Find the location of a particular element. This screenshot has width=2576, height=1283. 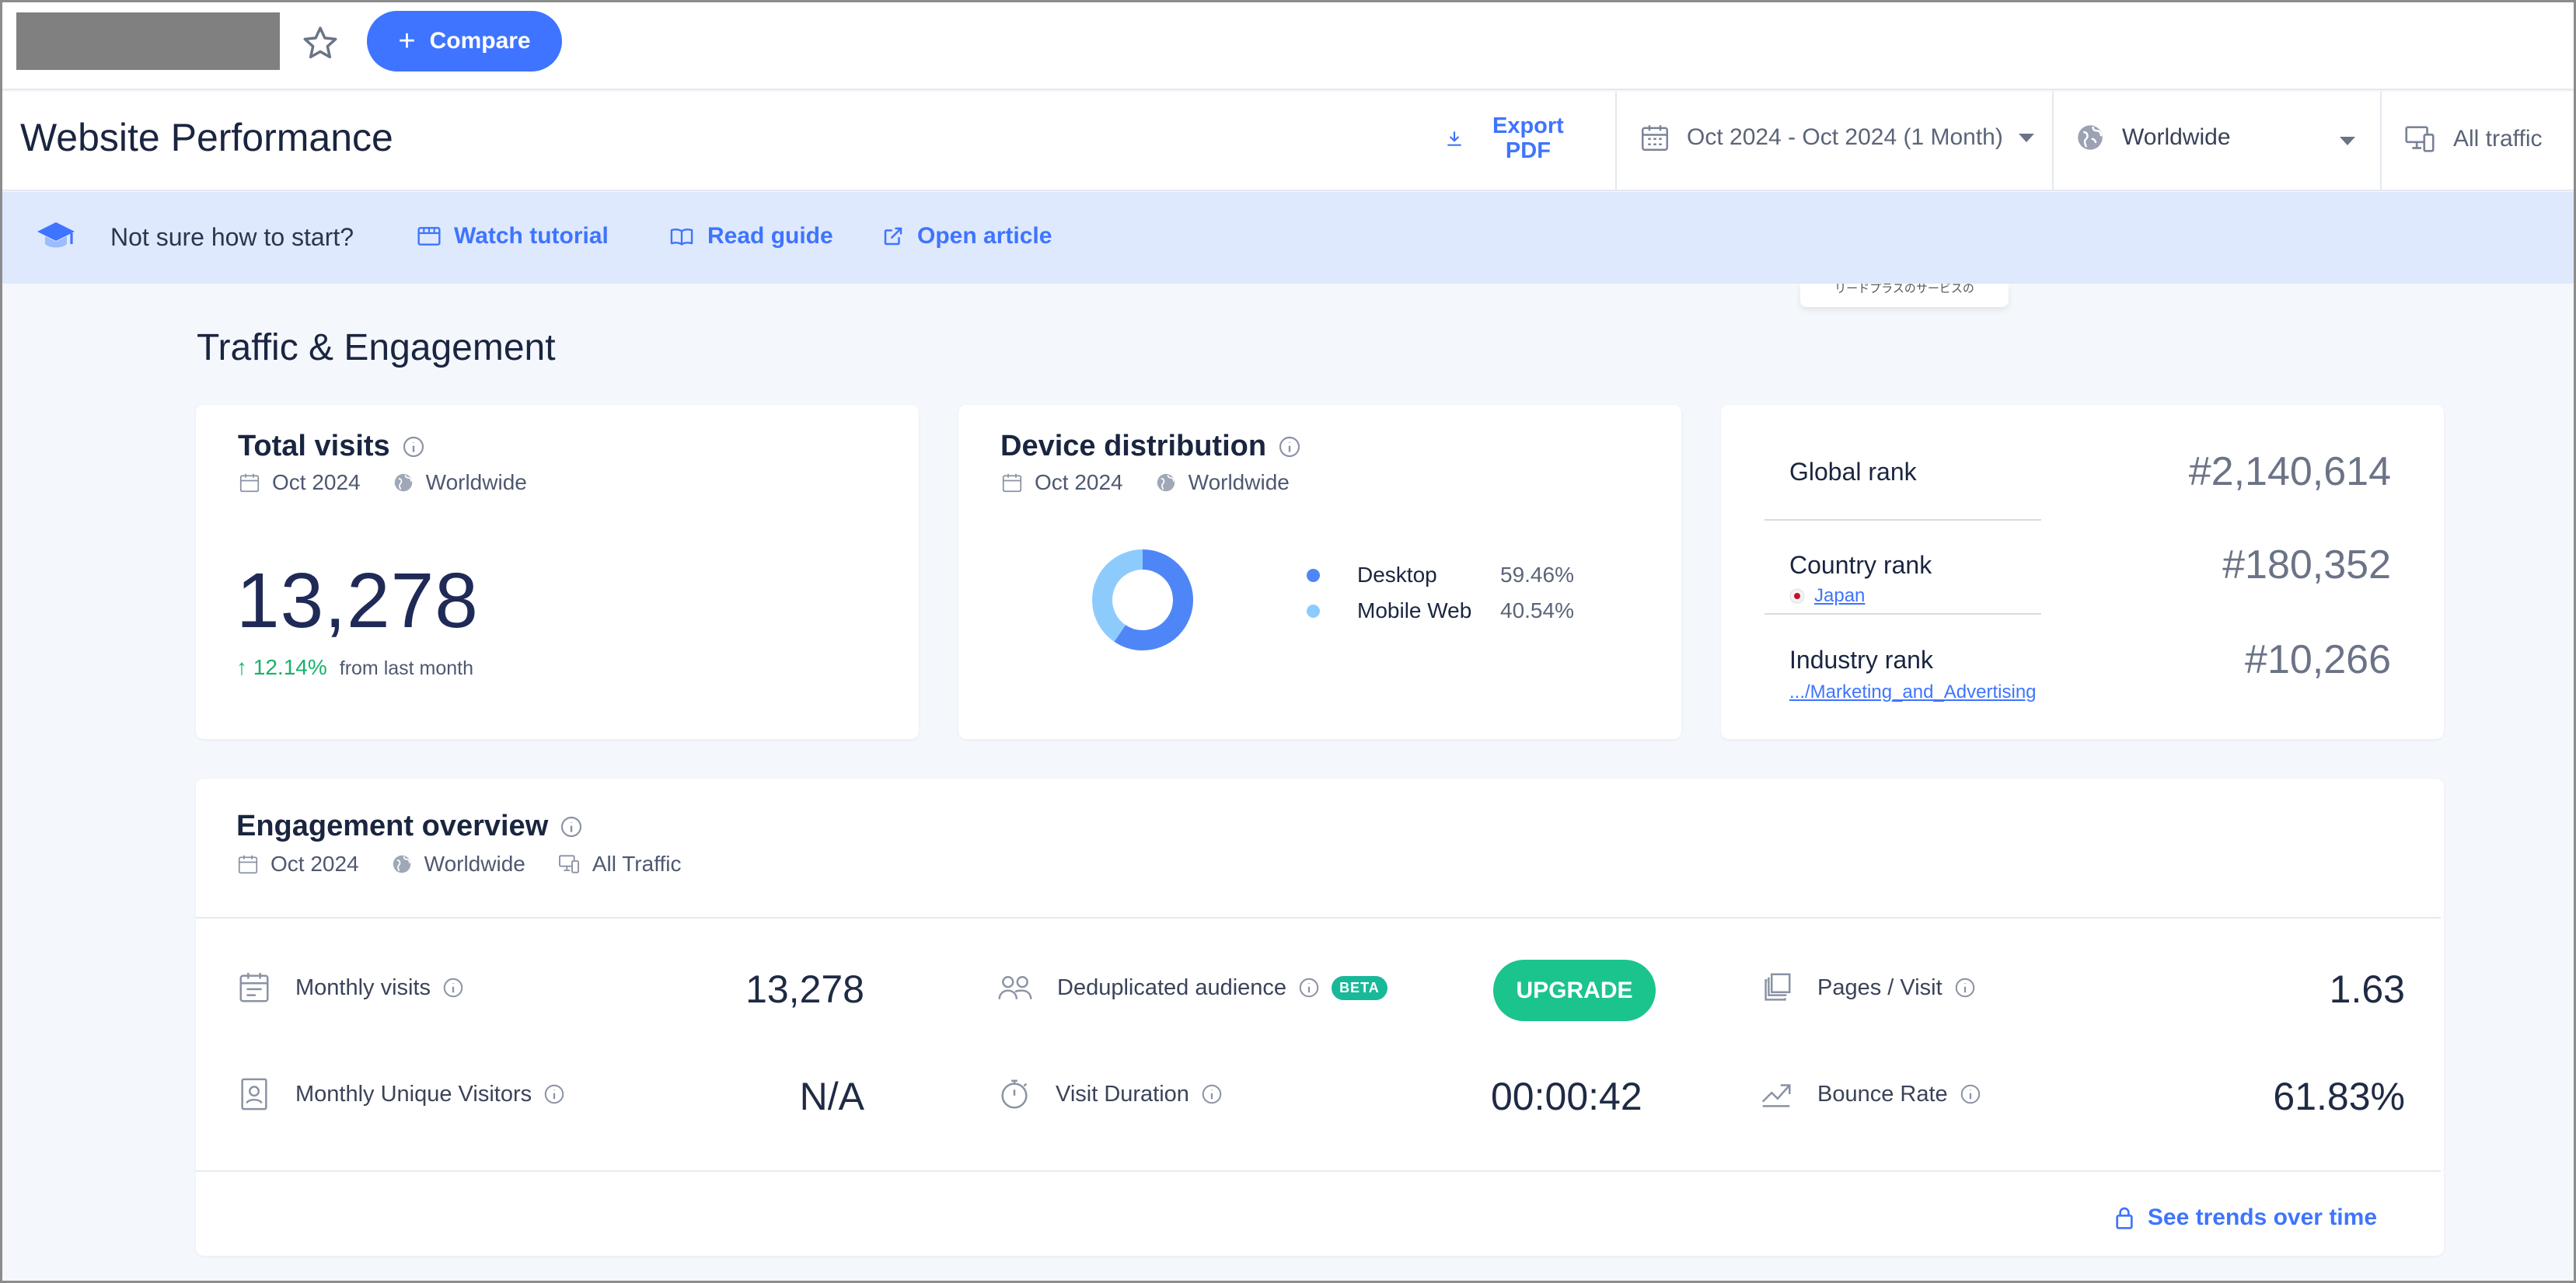

pages-per-visit-metric: Pages / Visit is located at coordinates (1868, 988).